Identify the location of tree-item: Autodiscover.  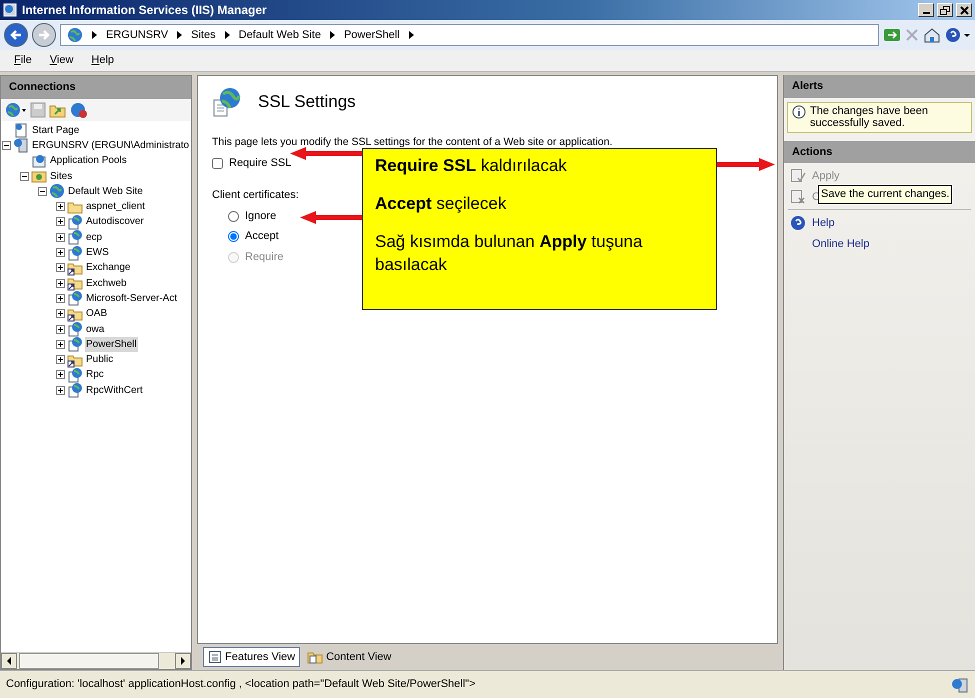
(115, 222).